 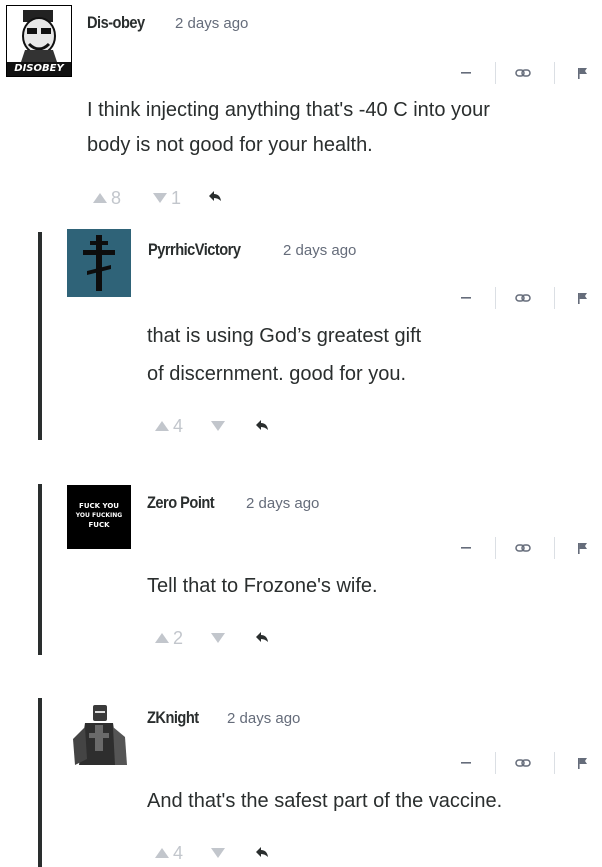 I want to click on comment-body-line-1: that is using God’s greatest gift, so click(x=284, y=336).